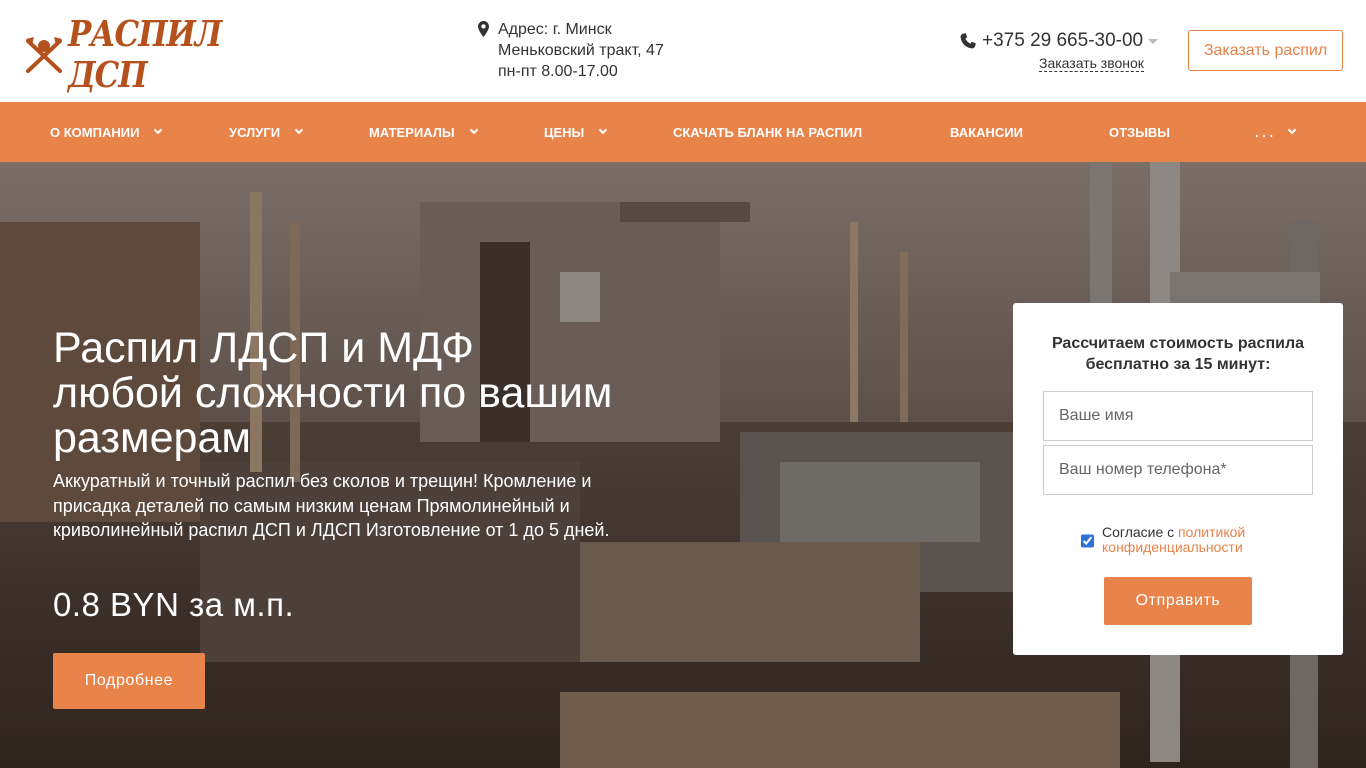  I want to click on callback-link: Заказать звонок, so click(1091, 64).